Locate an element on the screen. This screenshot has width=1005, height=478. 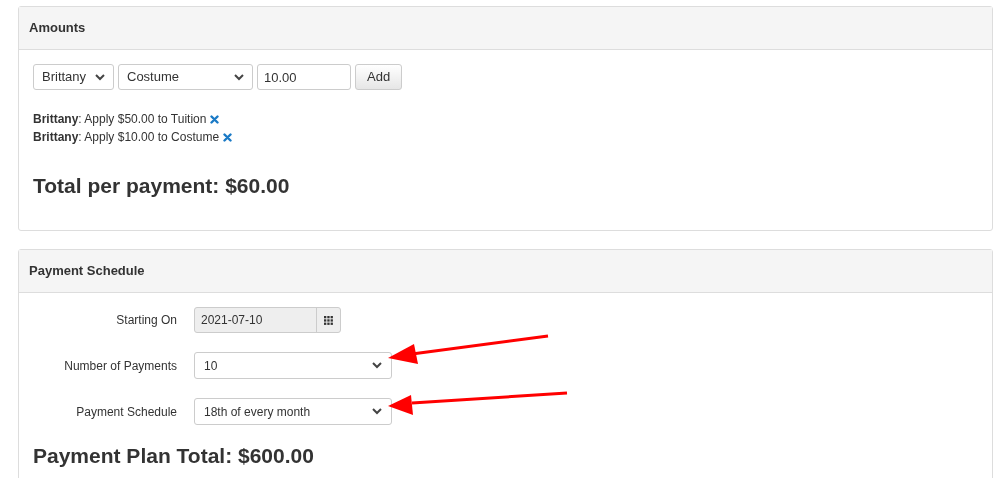
select-field: 10 is located at coordinates (293, 365).